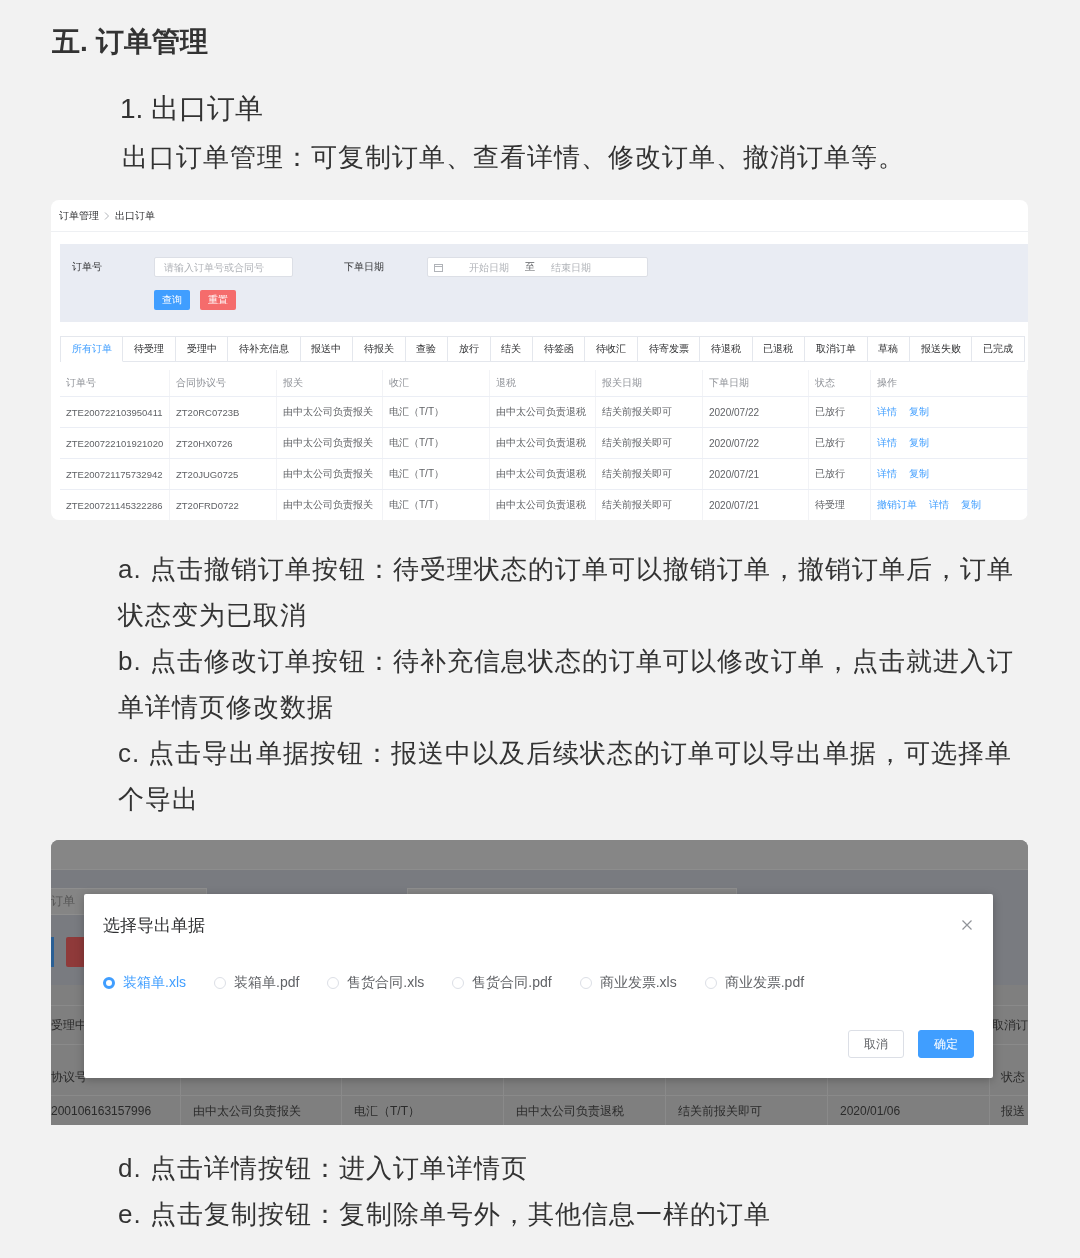 The image size is (1080, 1258). Describe the element at coordinates (202, 349) in the screenshot. I see `status-tab: 受理中` at that location.